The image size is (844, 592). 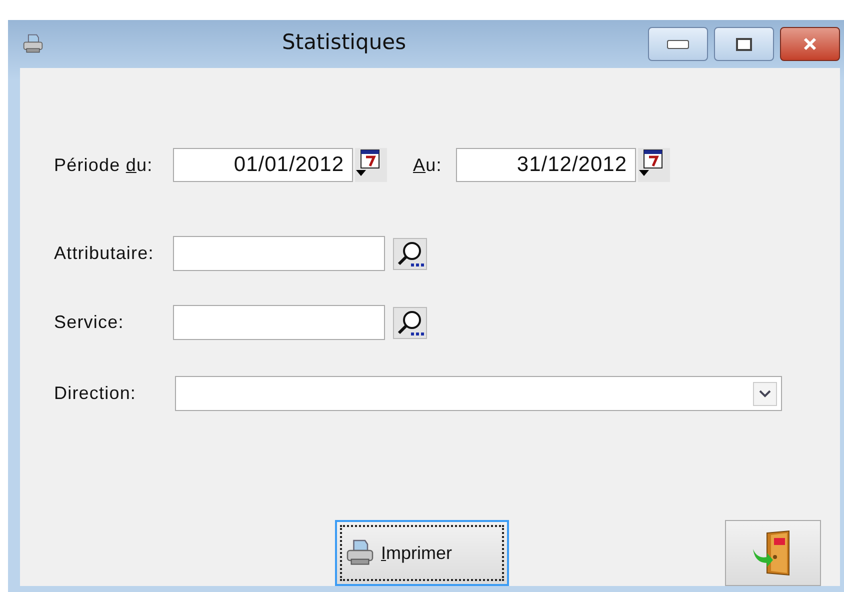 I want to click on exit-button, so click(x=773, y=553).